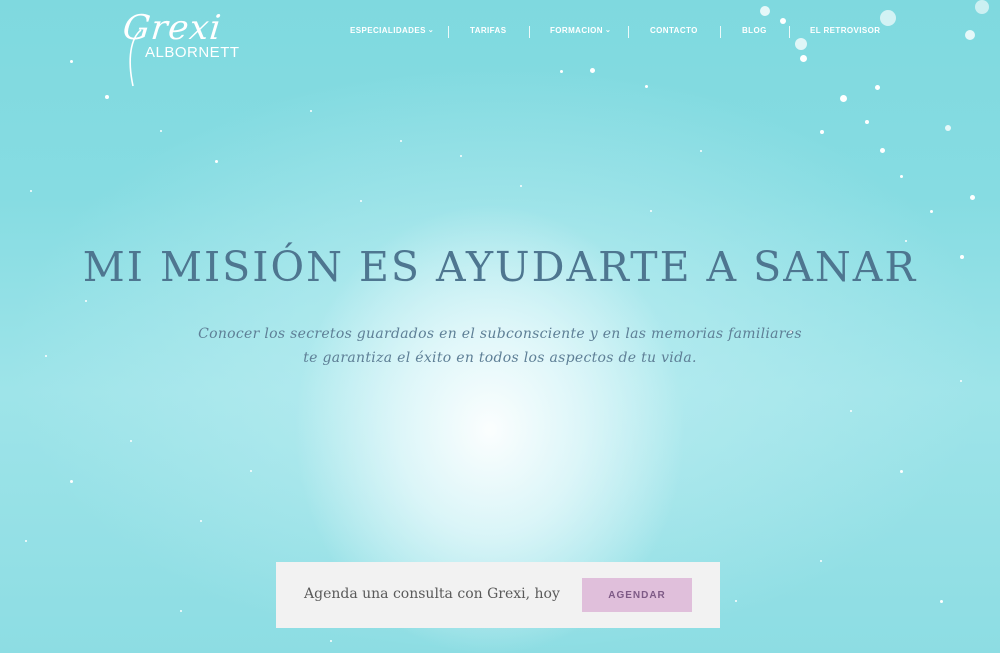  I want to click on hero-title: MI MISIÓN ES AYUDARTE A SANAR, so click(500, 267).